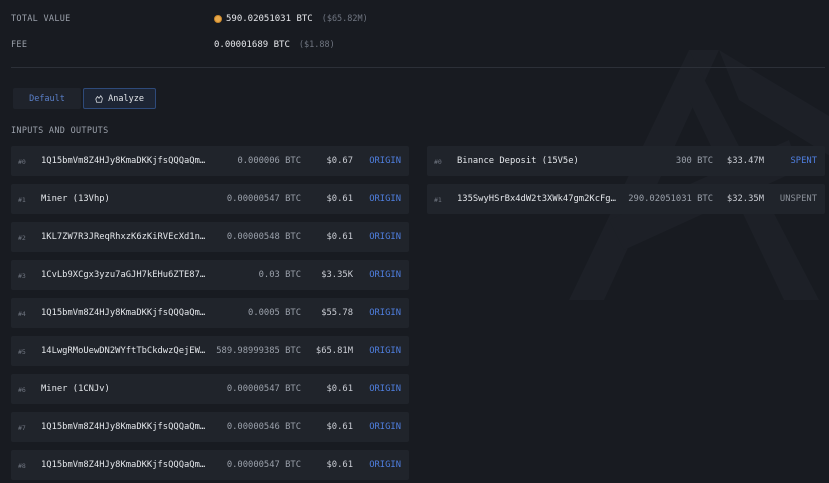  Describe the element at coordinates (334, 351) in the screenshot. I see `input-usd: $65.81M` at that location.